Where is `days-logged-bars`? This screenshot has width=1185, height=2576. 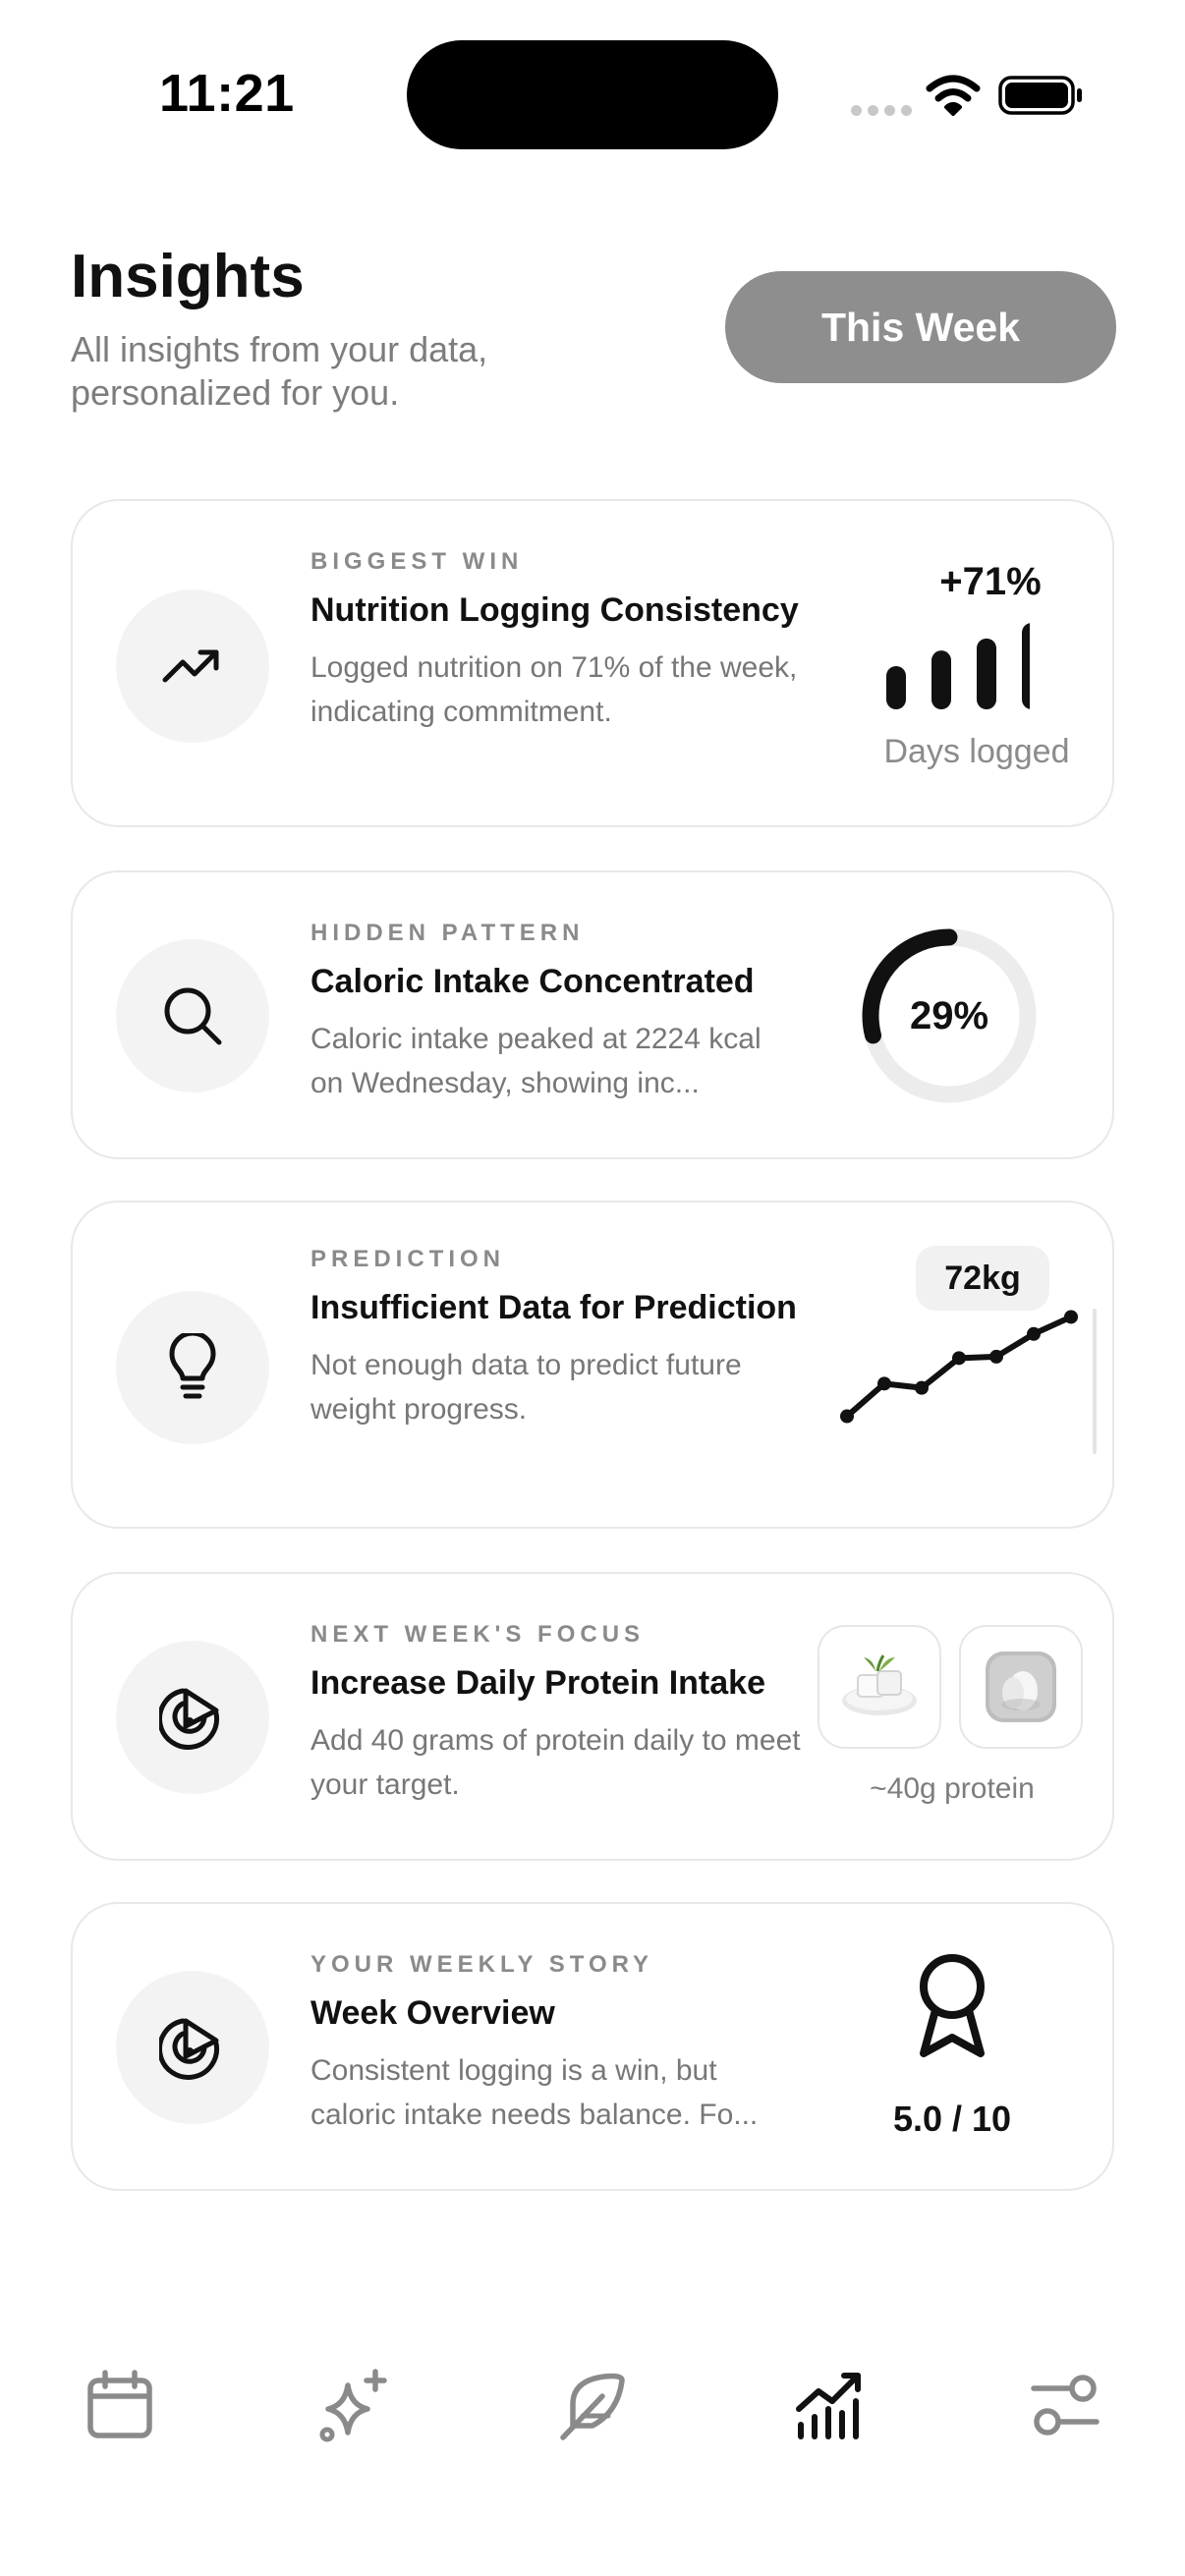 days-logged-bars is located at coordinates (958, 666).